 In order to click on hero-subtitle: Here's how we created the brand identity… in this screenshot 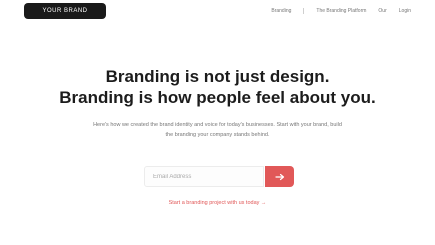, I will do `click(217, 130)`.